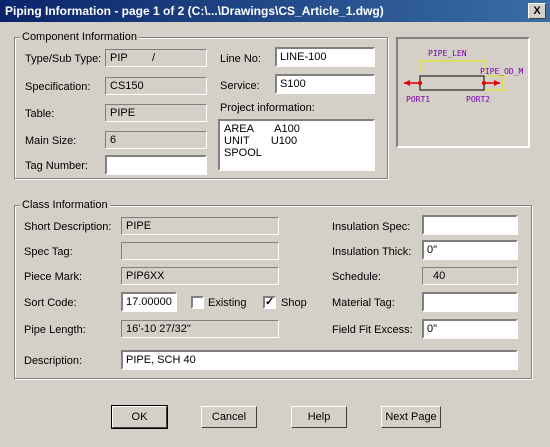 This screenshot has width=550, height=447. Describe the element at coordinates (269, 302) in the screenshot. I see `shop-checkbox: ✓` at that location.